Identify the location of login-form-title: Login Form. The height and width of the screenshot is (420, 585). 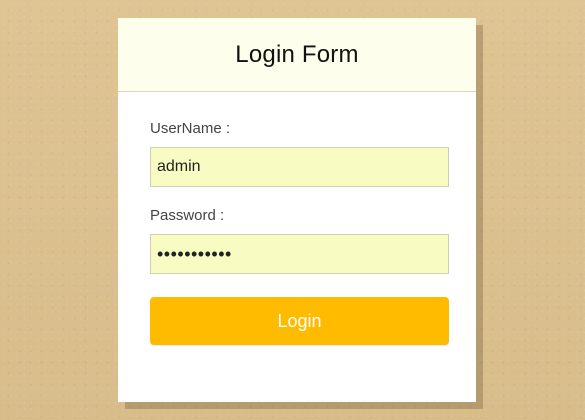
(297, 54).